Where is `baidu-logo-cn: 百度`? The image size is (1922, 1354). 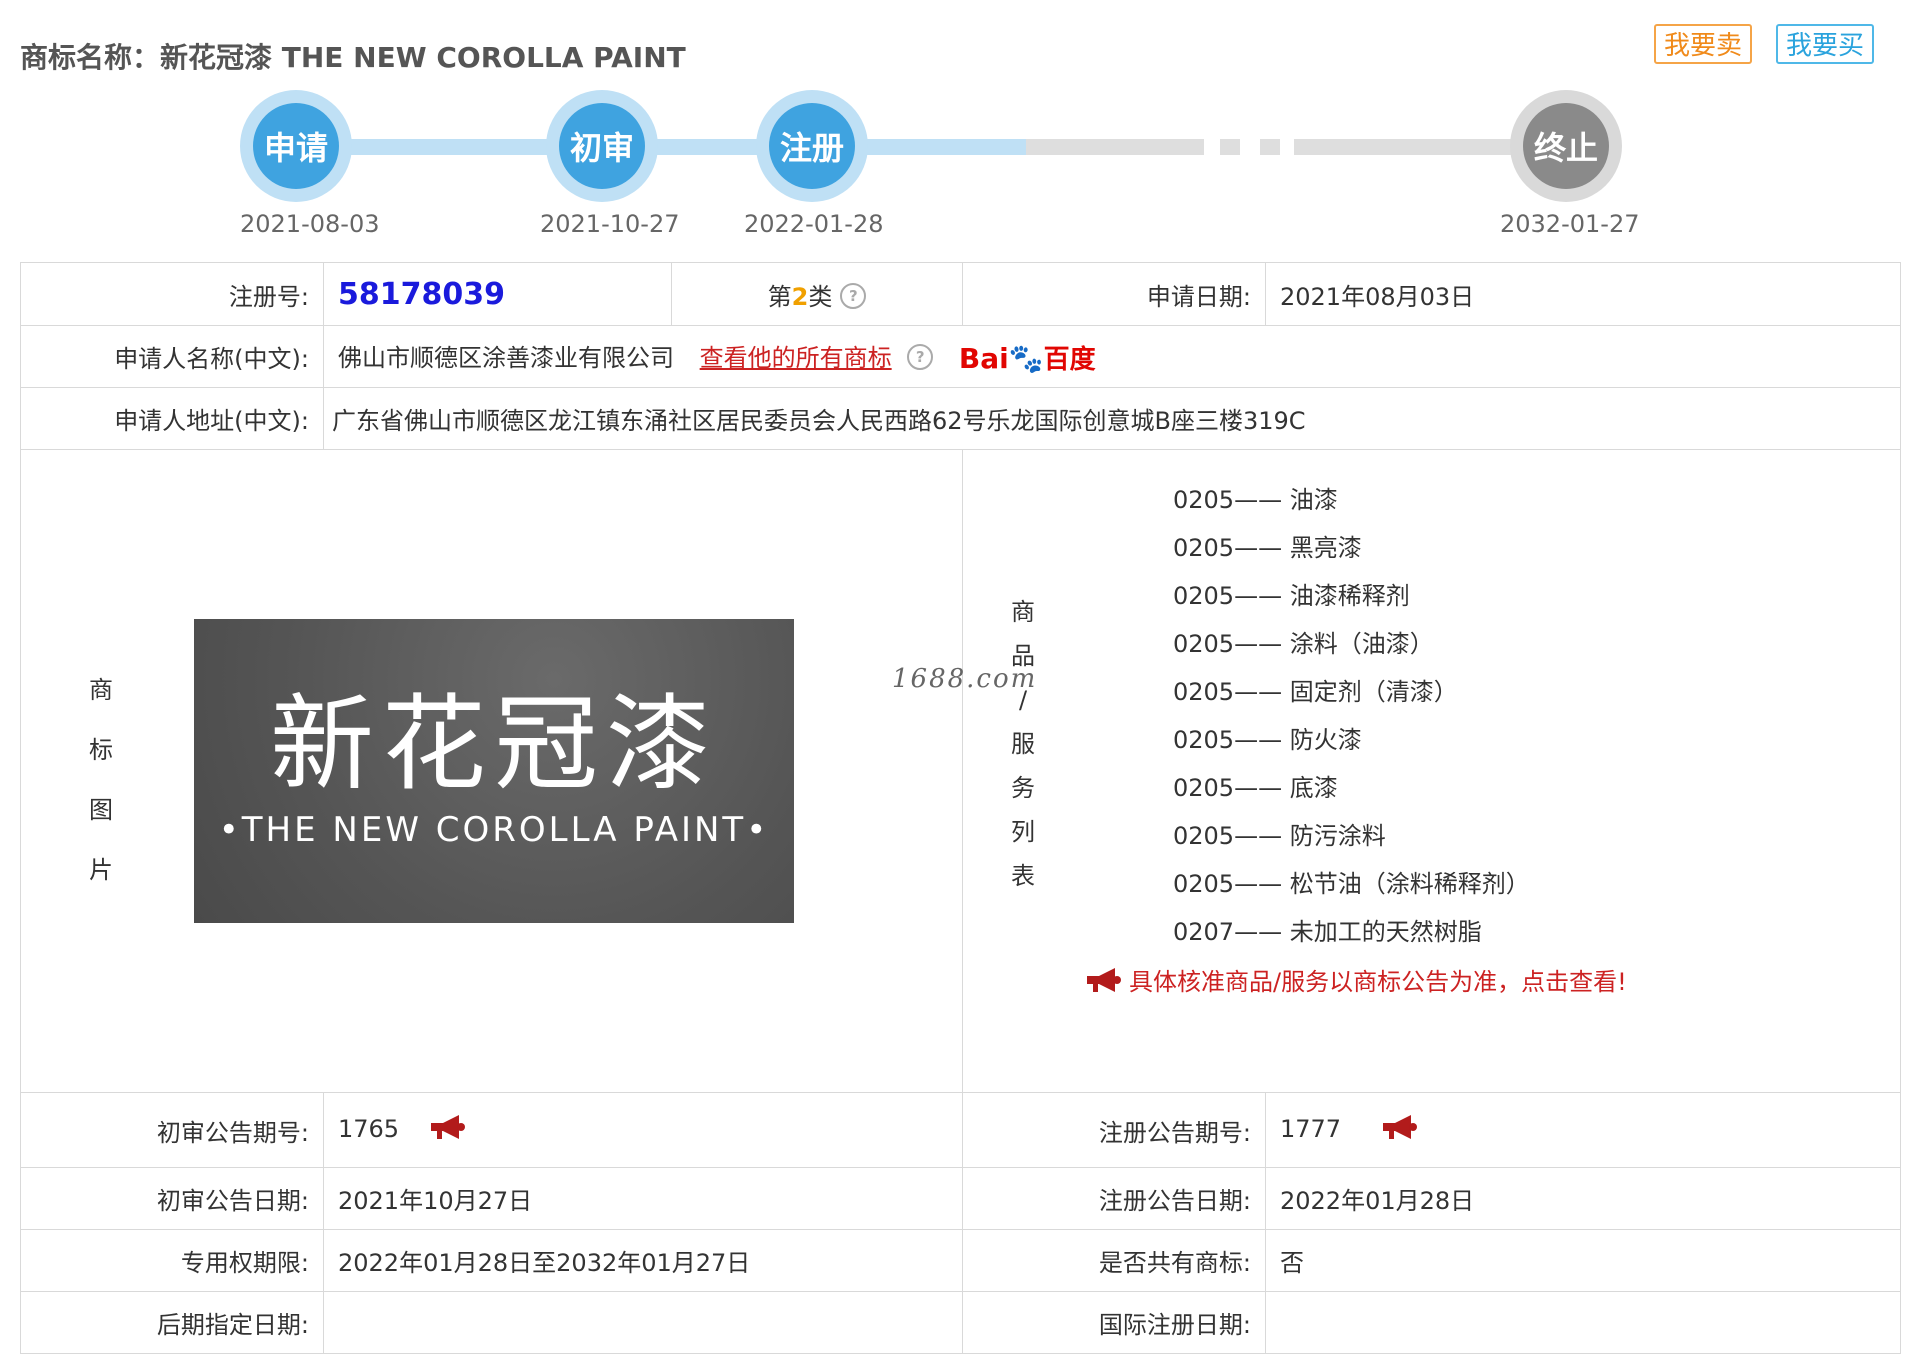
baidu-logo-cn: 百度 is located at coordinates (1069, 359).